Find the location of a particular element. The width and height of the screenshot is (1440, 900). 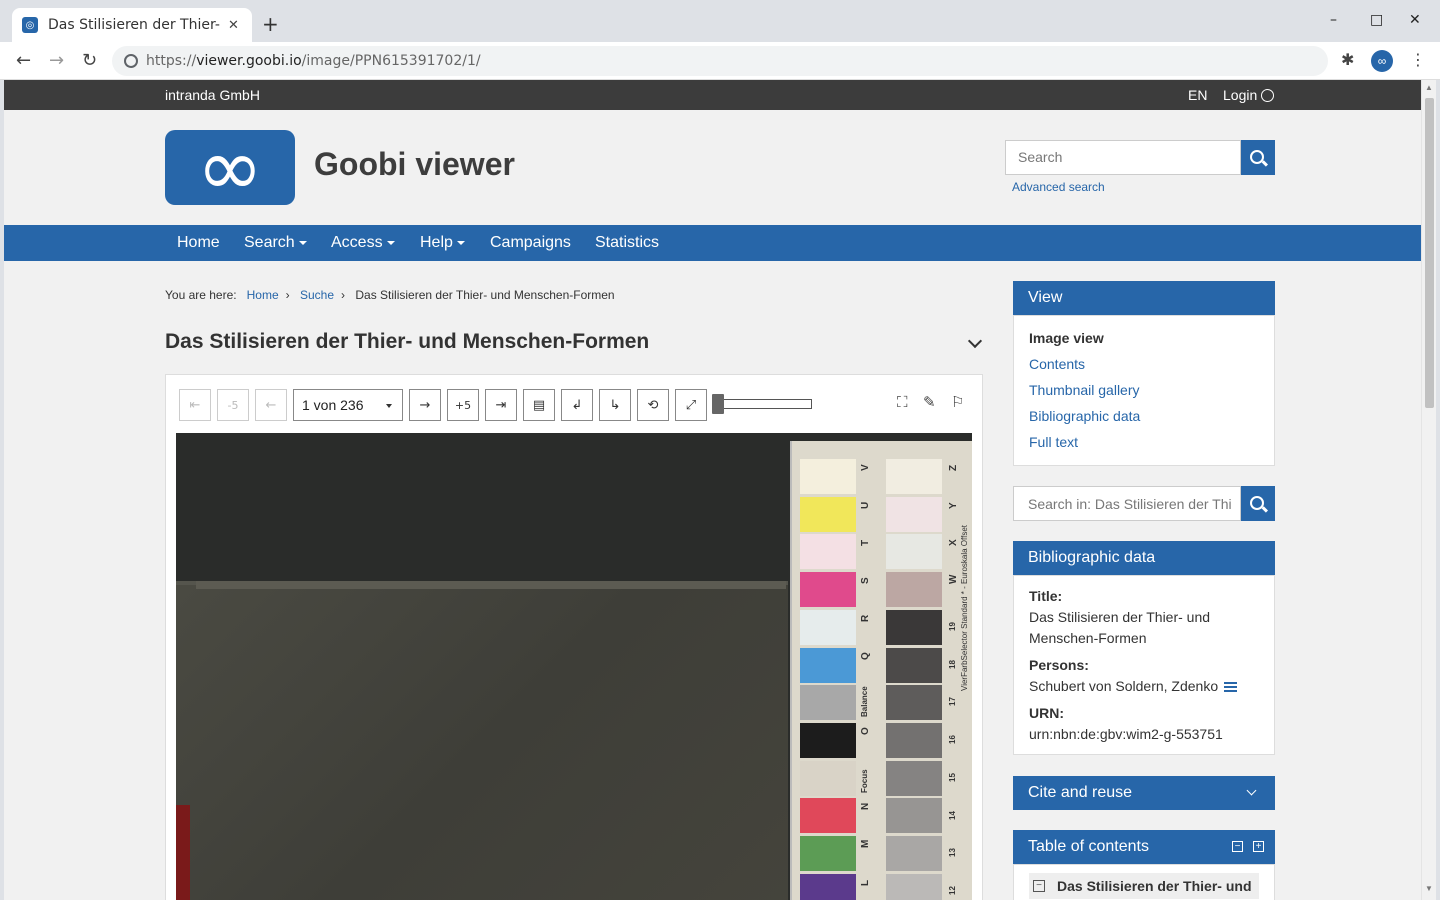

breadcrumb-home: Home is located at coordinates (263, 295).